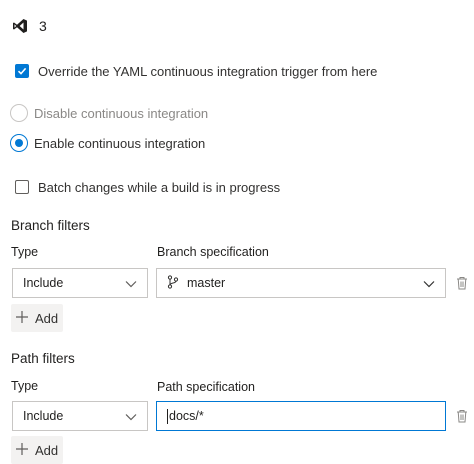  I want to click on radio-selected-icon, so click(19, 143).